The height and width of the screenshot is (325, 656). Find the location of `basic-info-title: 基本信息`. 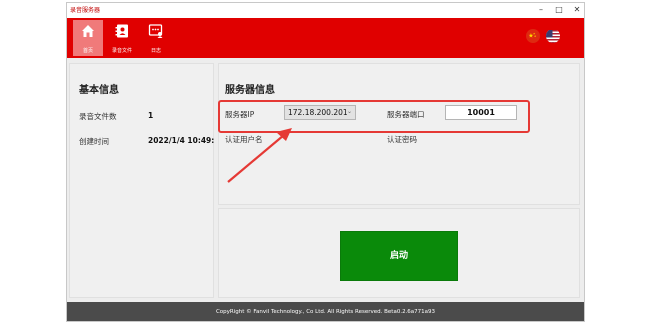

basic-info-title: 基本信息 is located at coordinates (99, 90).